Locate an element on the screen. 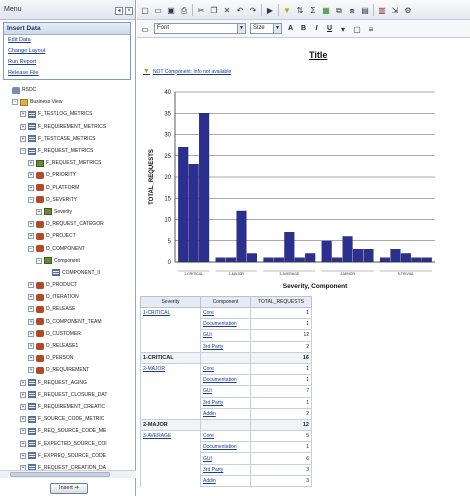 The width and height of the screenshot is (470, 496). chart-icon: ▥ is located at coordinates (382, 10).